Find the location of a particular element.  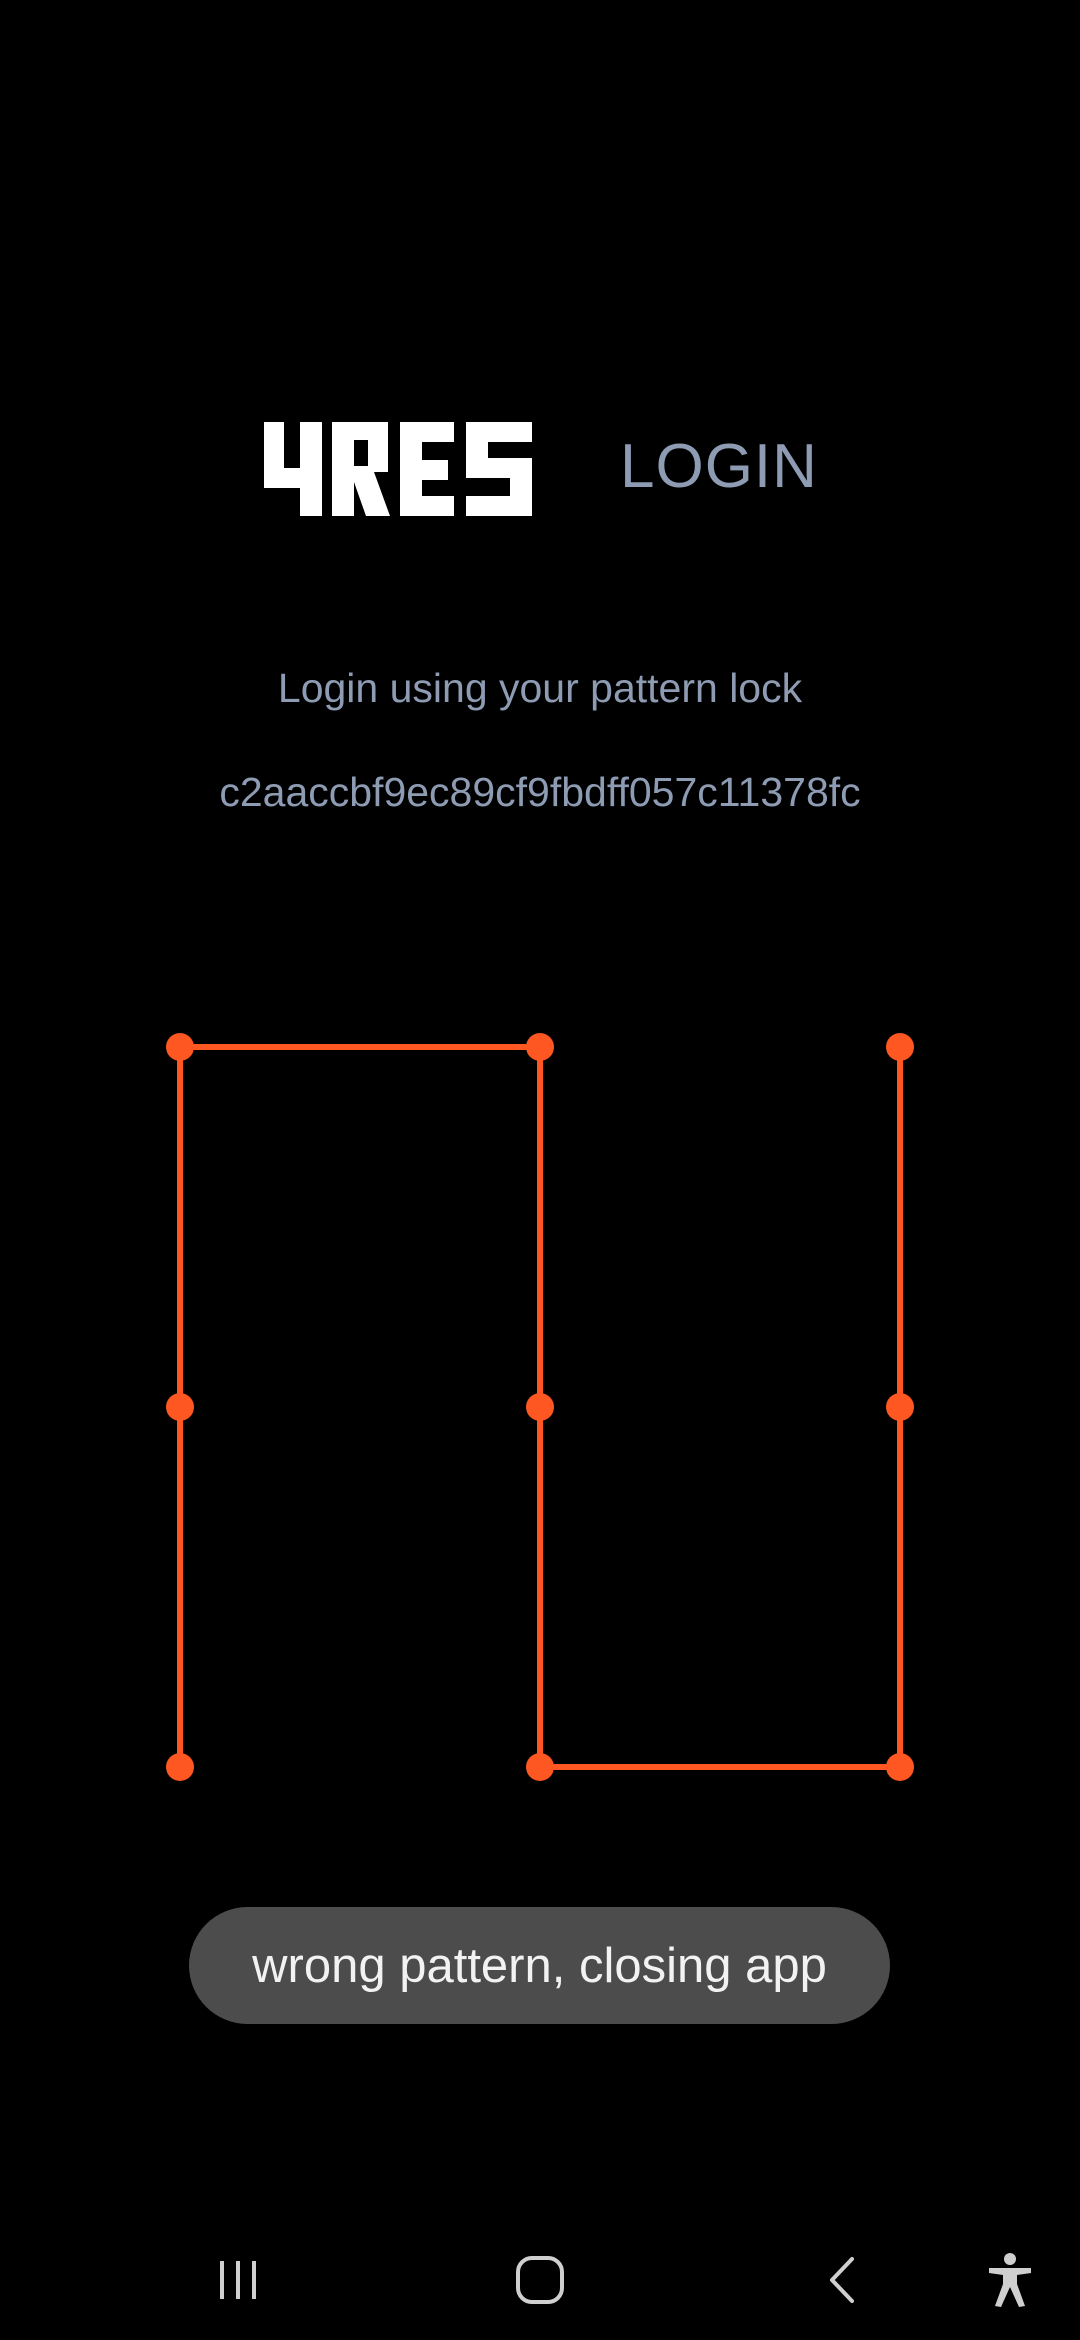

back-icon is located at coordinates (842, 2280).